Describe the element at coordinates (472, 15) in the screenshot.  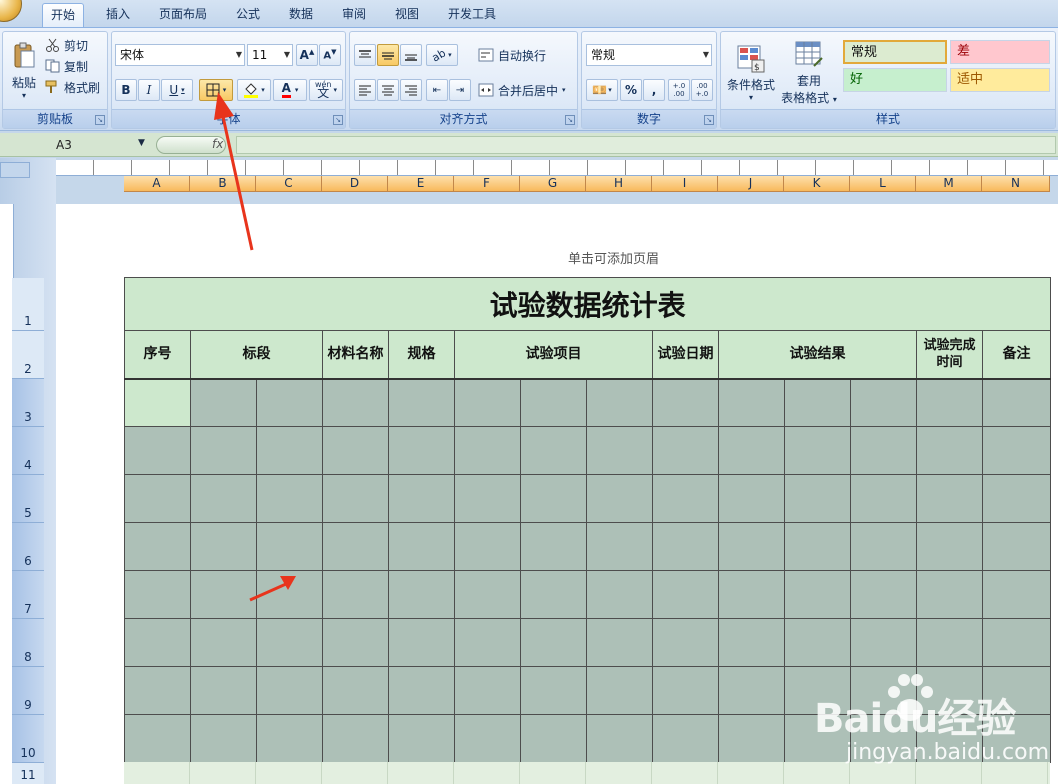
I see `tab-developer: 开发工具` at that location.